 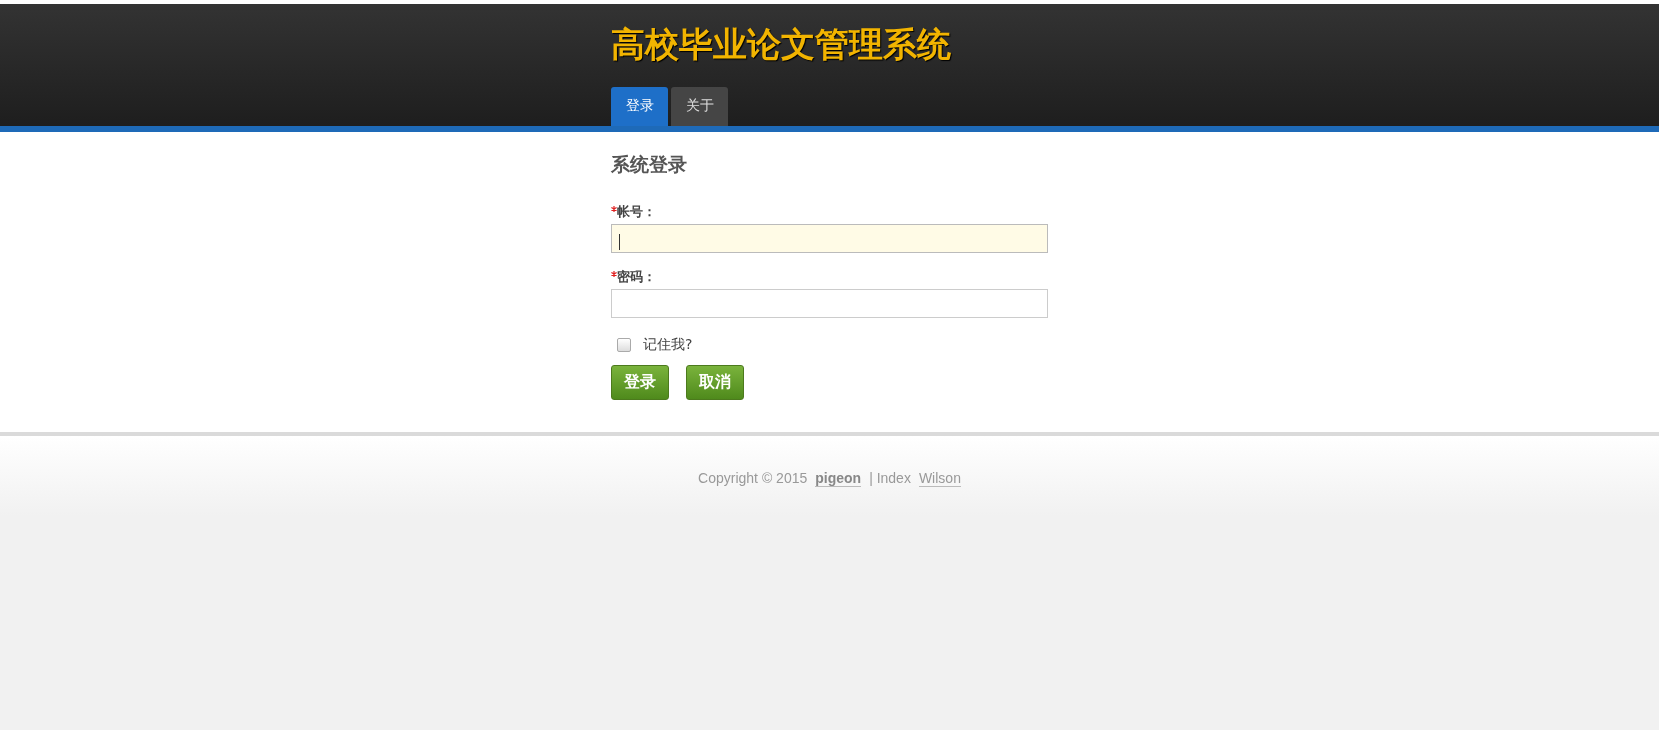 What do you see at coordinates (624, 345) in the screenshot?
I see `remember-checkbox` at bounding box center [624, 345].